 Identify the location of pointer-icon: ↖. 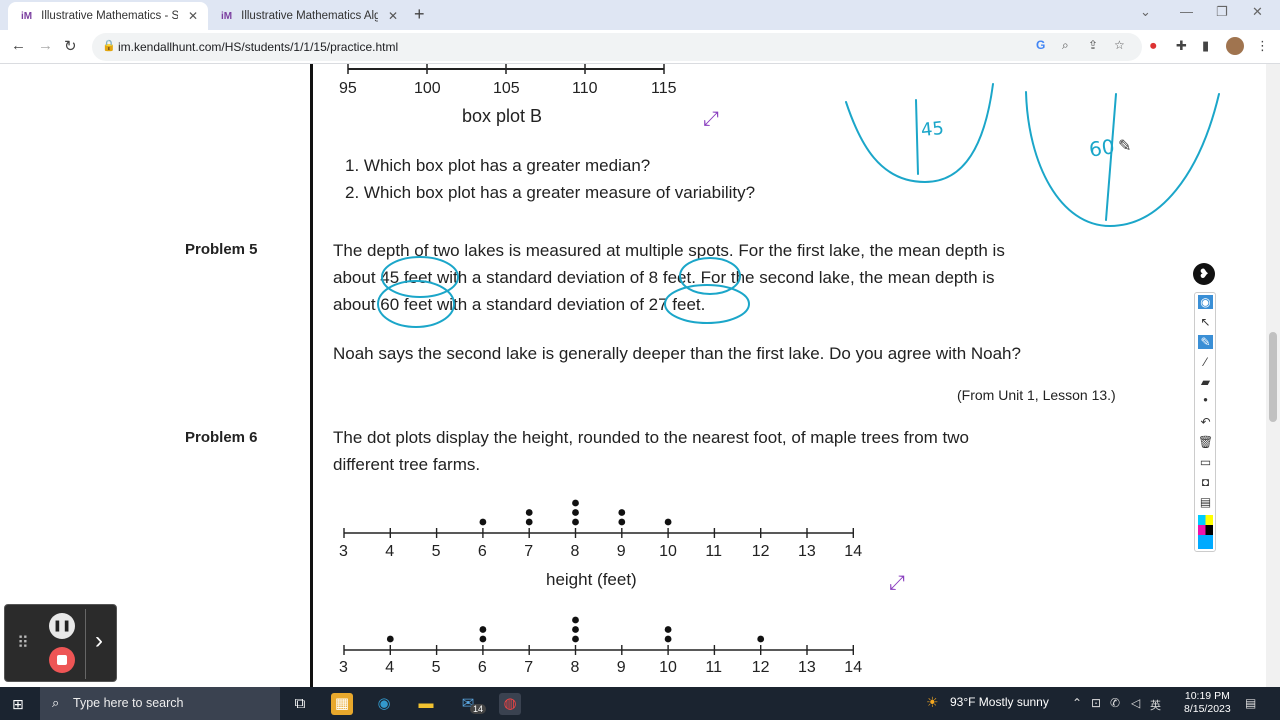
(1205, 322).